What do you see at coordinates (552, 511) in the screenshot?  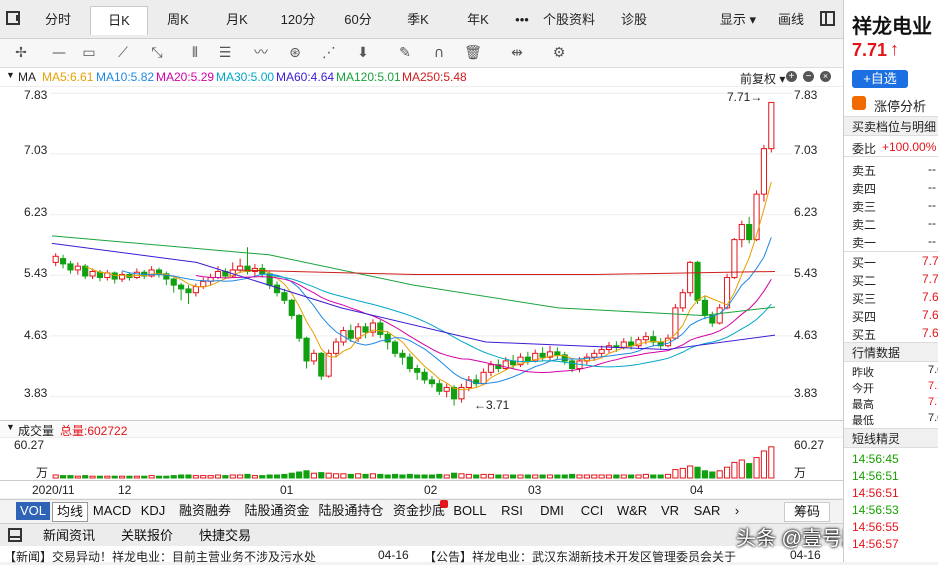 I see `tab-dmi: DMI` at bounding box center [552, 511].